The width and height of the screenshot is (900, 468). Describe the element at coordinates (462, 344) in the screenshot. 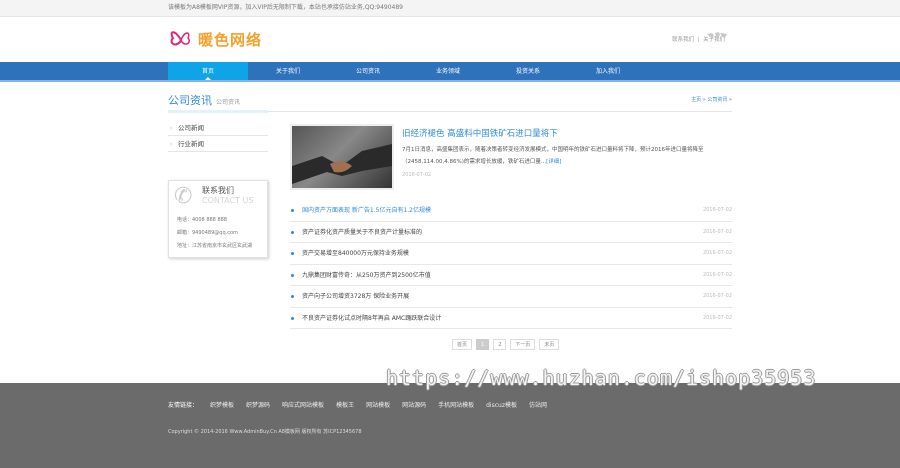

I see `first-page-button: 首页` at that location.